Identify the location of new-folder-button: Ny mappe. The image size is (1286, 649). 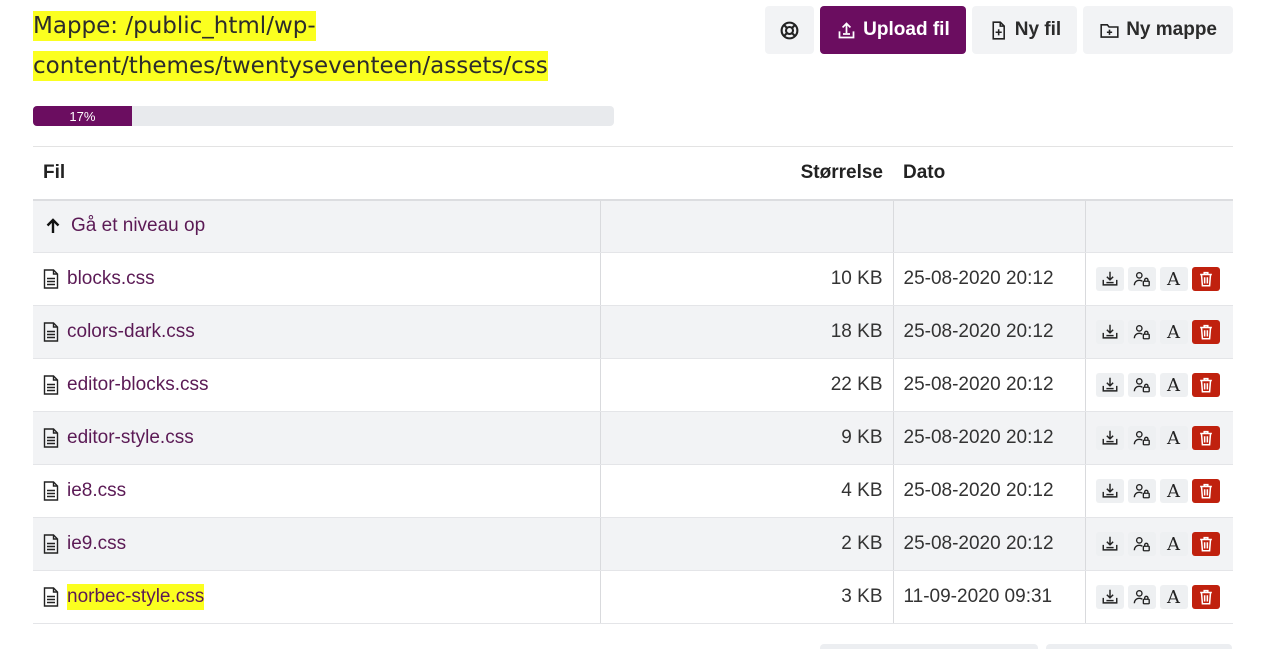
(1158, 30).